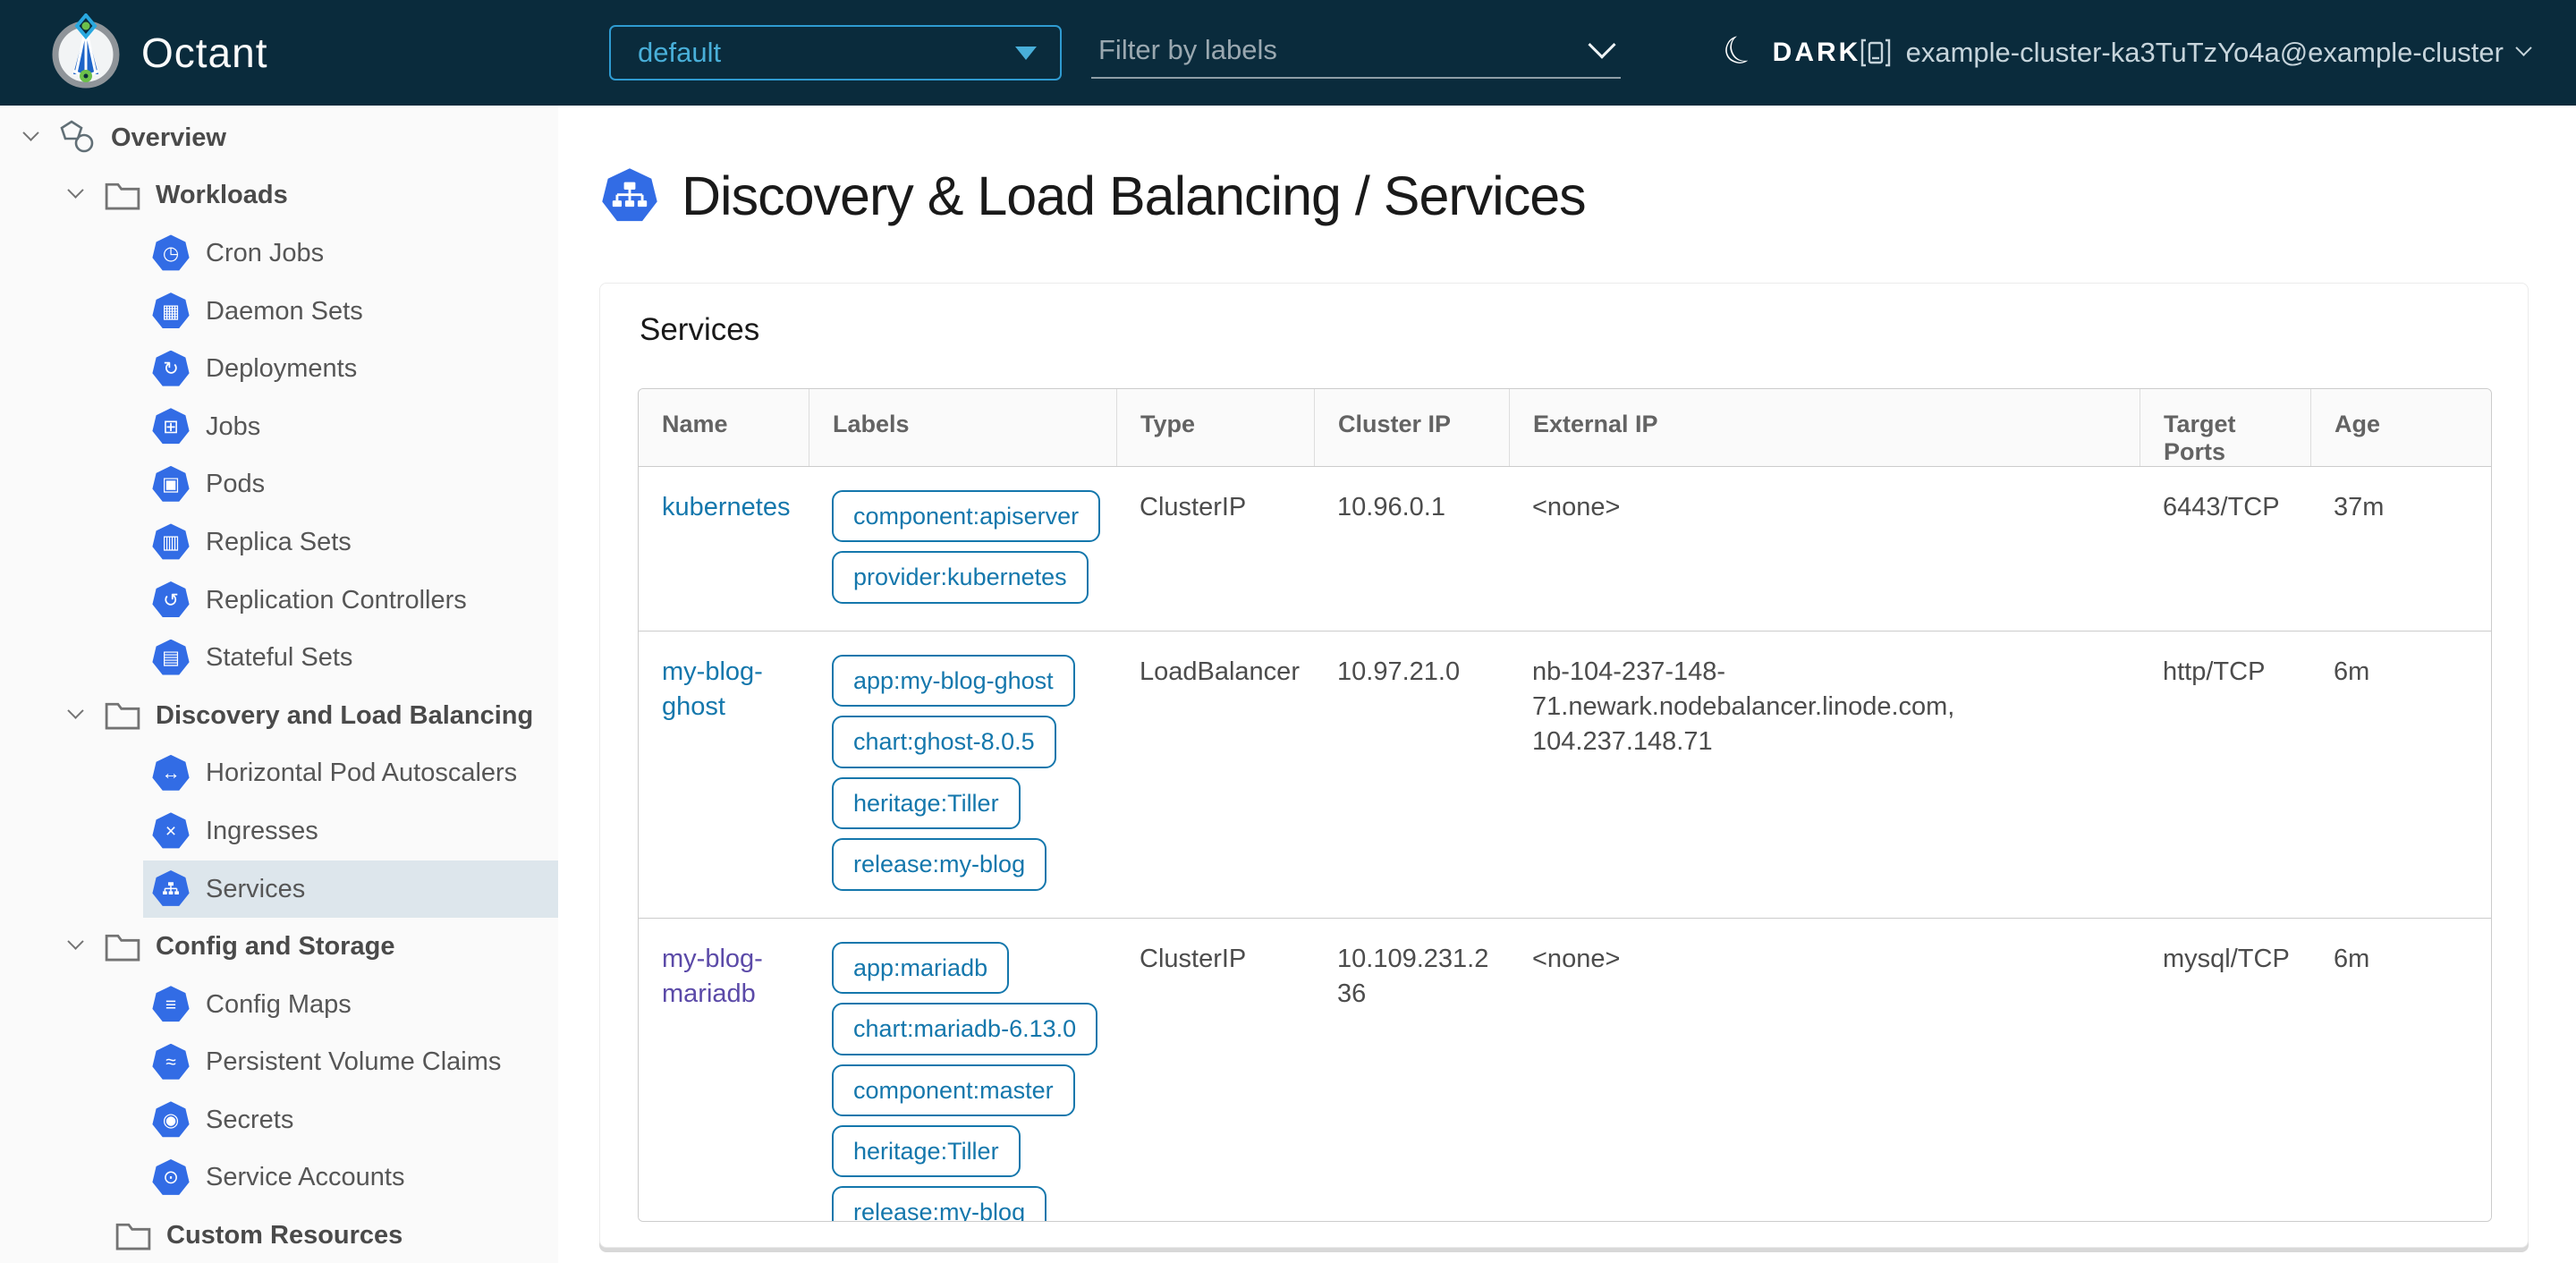  What do you see at coordinates (282, 369) in the screenshot?
I see `sidebar-item-label: Deployments` at bounding box center [282, 369].